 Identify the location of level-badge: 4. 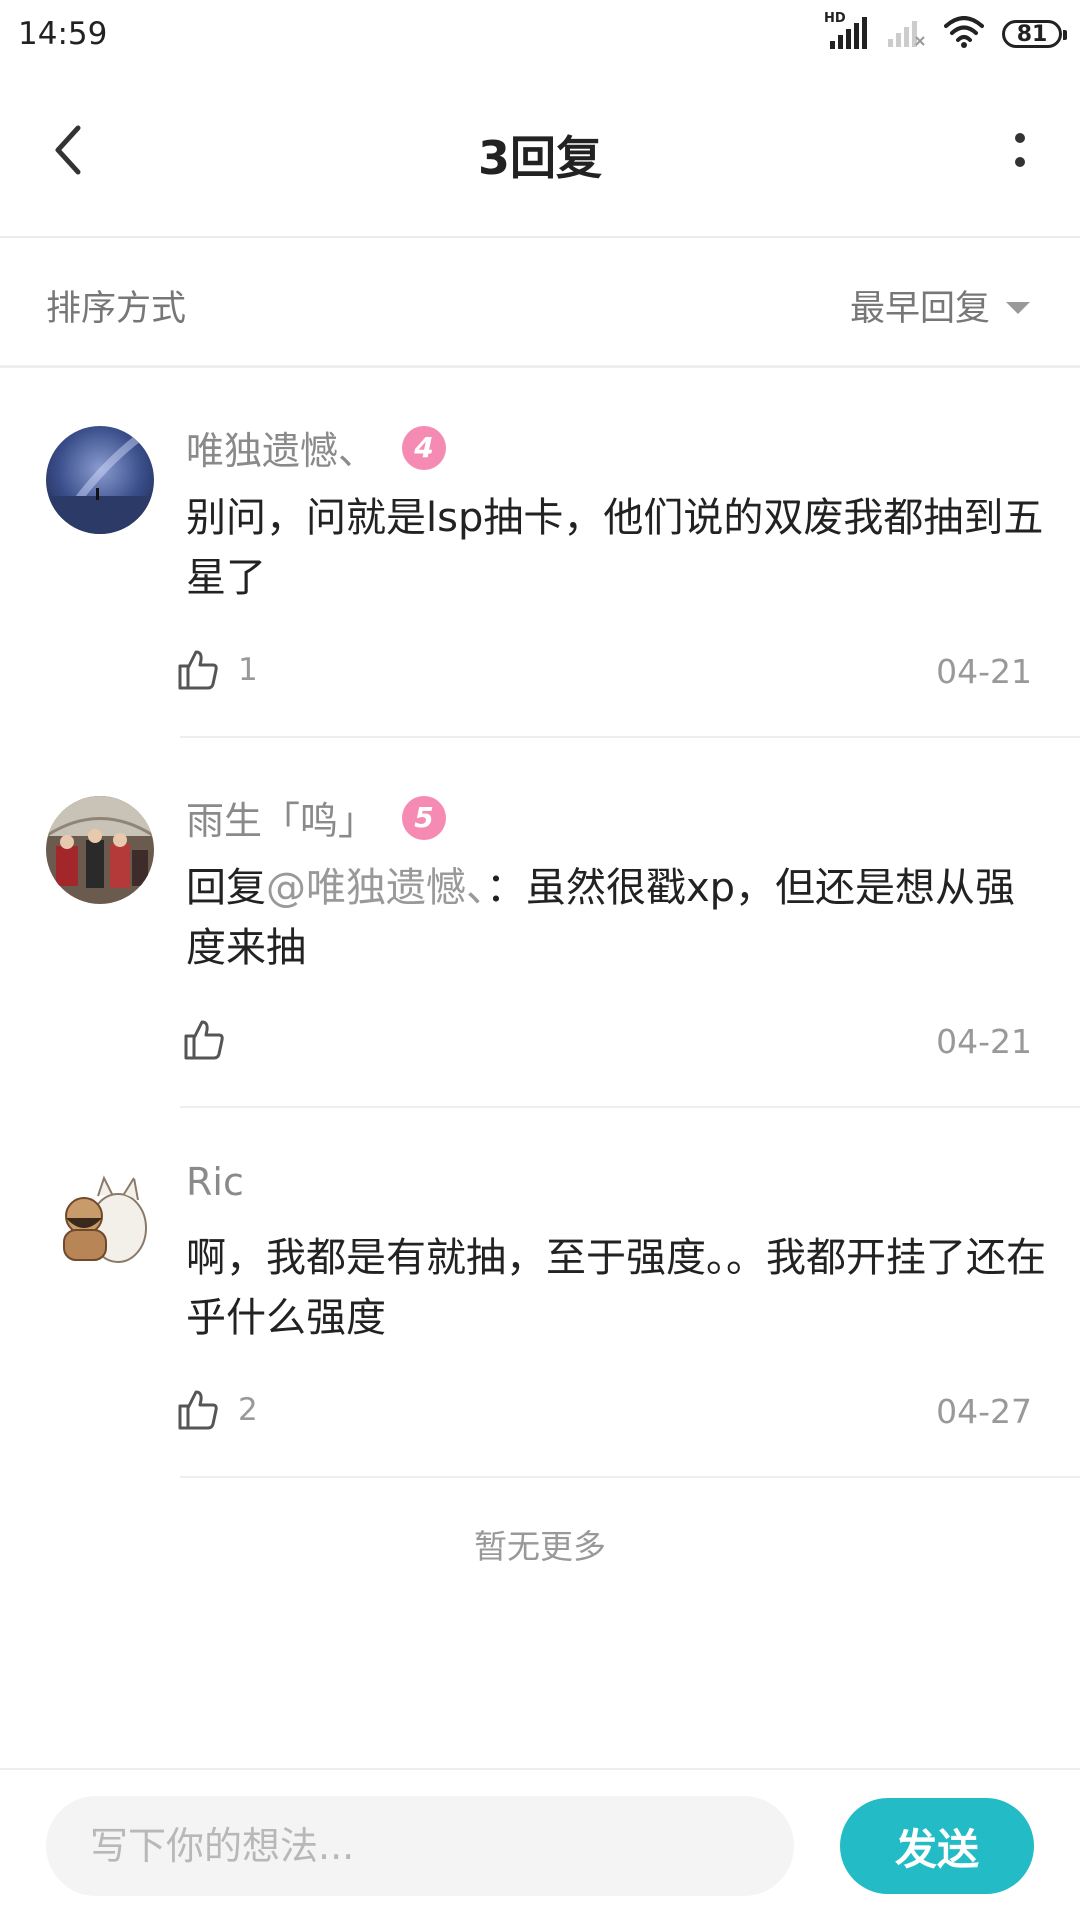
(424, 447).